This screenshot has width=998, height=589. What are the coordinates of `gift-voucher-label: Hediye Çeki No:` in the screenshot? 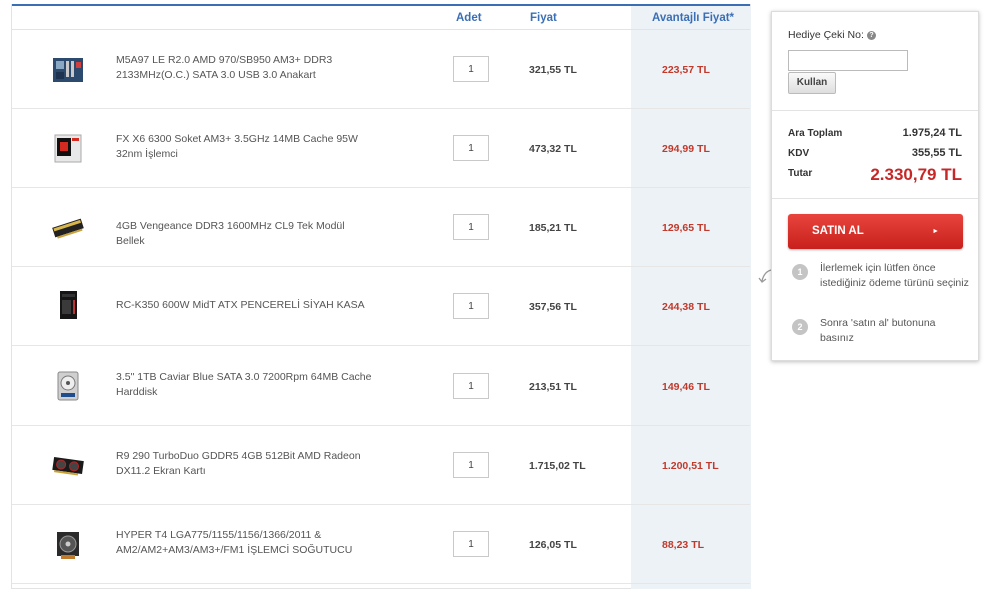 It's located at (826, 35).